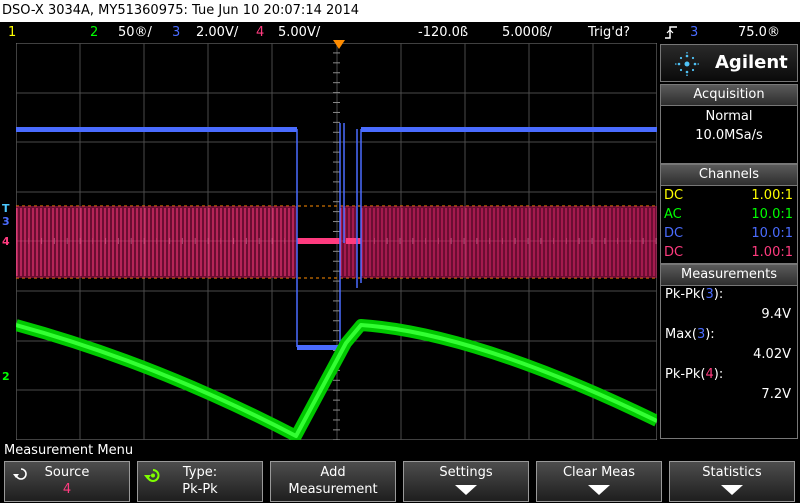 Image resolution: width=800 pixels, height=503 pixels. What do you see at coordinates (217, 32) in the screenshot?
I see `ch3-scale: 2.00V/` at bounding box center [217, 32].